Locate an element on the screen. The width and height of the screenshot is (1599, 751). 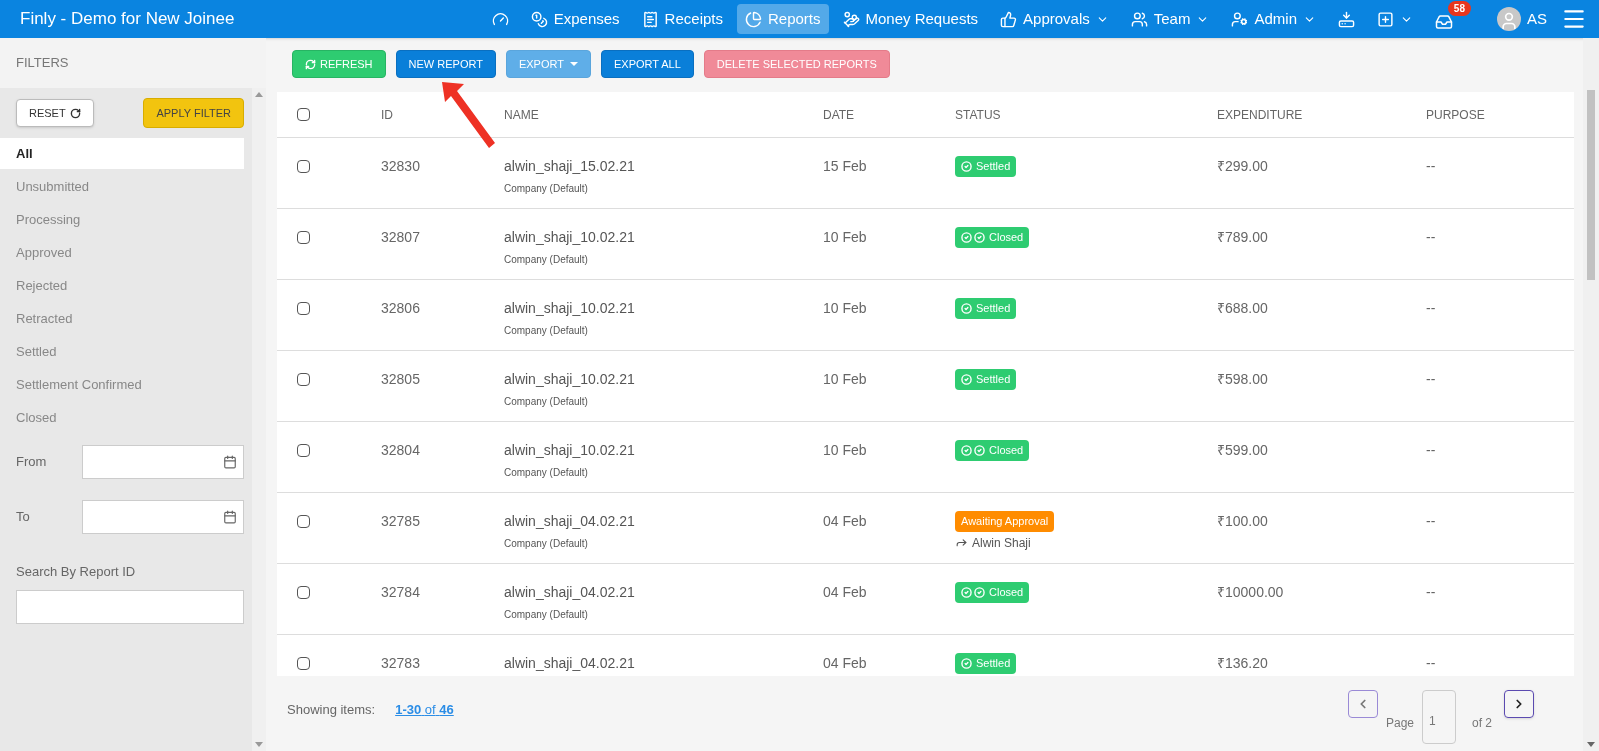
table-cell-text: 32830 is located at coordinates (401, 166).